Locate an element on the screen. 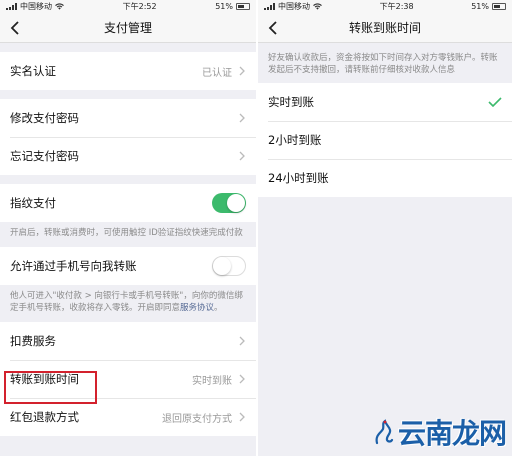  transfer-arrival-time-value: 实时到账 is located at coordinates (212, 381).